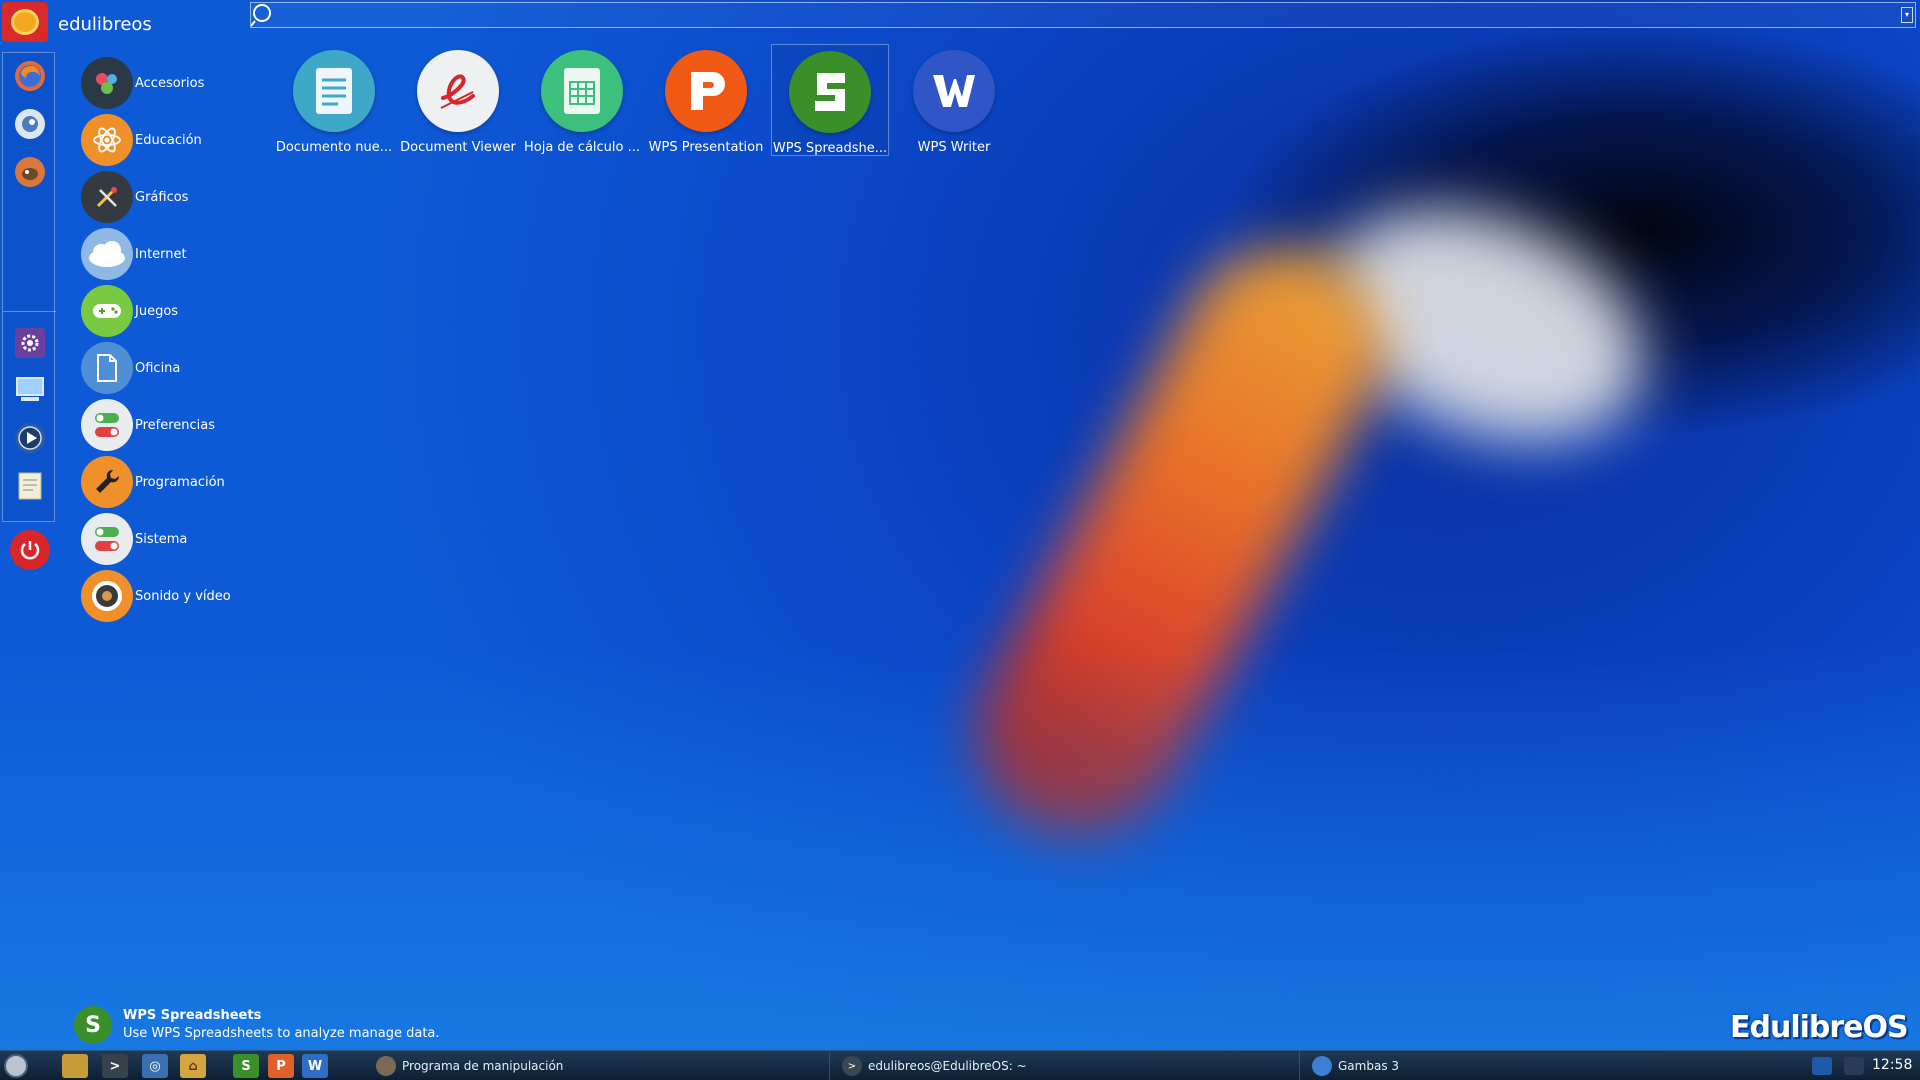 The image size is (1920, 1080). I want to click on start-menu-button, so click(16, 1066).